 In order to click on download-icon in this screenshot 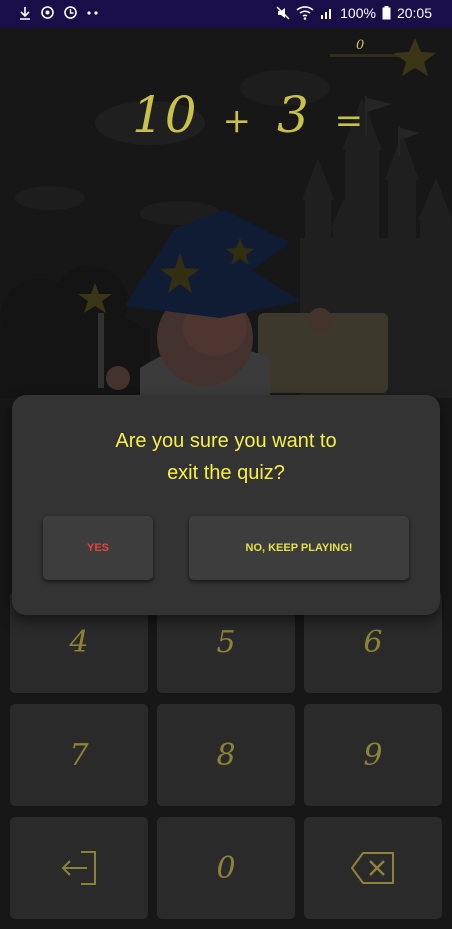, I will do `click(25, 13)`.